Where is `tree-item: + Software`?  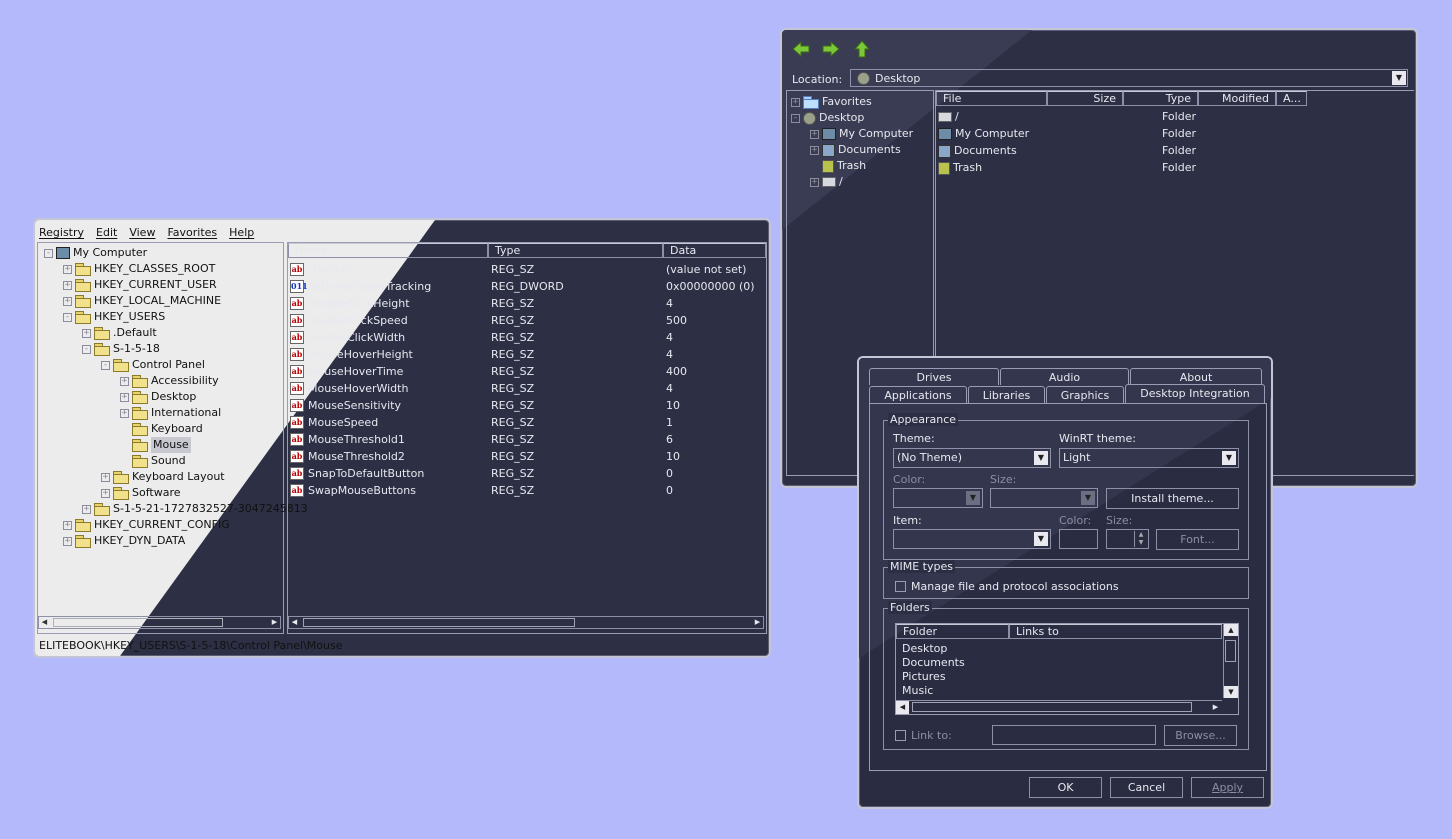 tree-item: + Software is located at coordinates (141, 493).